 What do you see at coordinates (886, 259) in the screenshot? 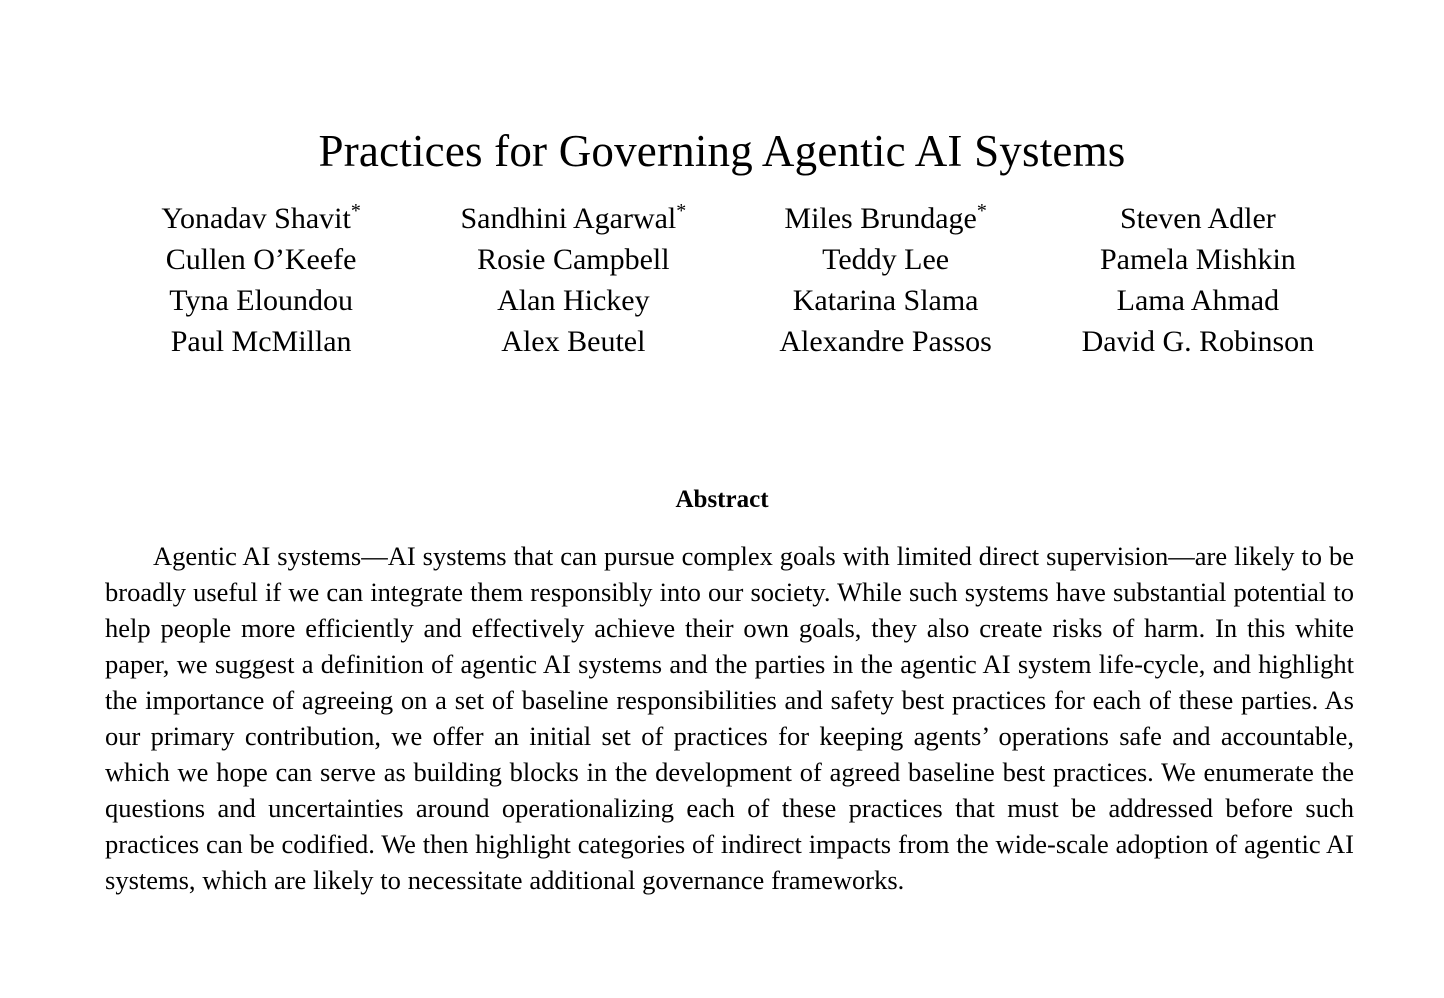
I see `author-name: Teddy Lee` at bounding box center [886, 259].